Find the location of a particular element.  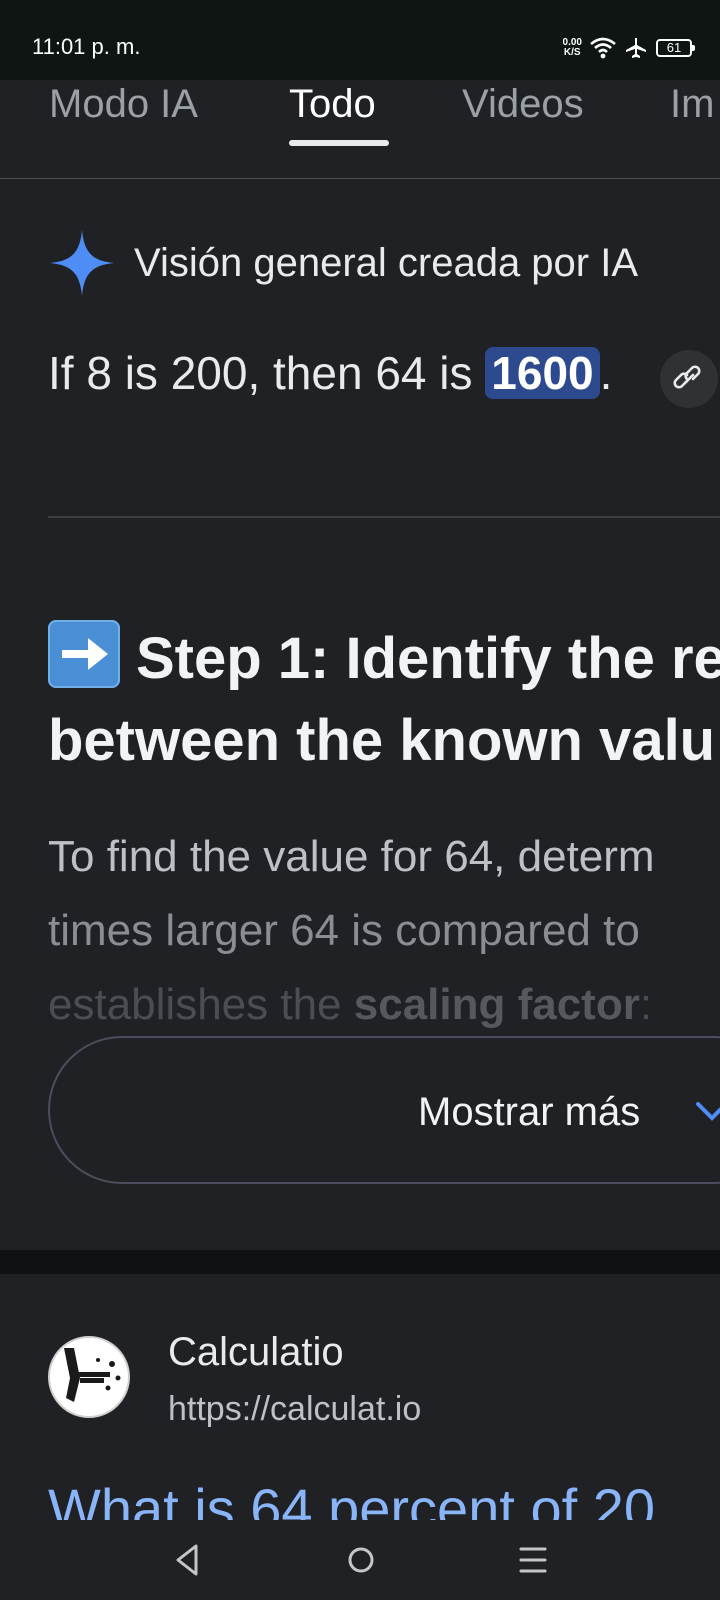

body-line-3-prefix: establishes the is located at coordinates (201, 1004).